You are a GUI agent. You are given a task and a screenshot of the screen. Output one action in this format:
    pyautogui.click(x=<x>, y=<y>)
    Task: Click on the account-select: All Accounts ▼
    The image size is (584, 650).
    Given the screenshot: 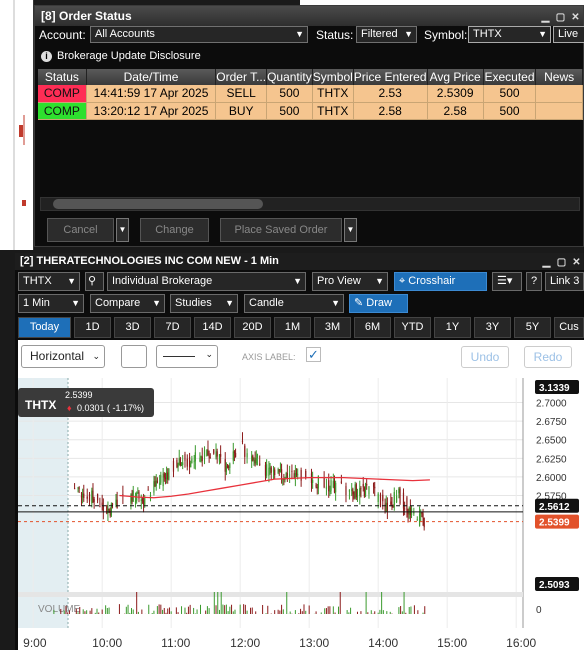 What is the action you would take?
    pyautogui.click(x=199, y=34)
    